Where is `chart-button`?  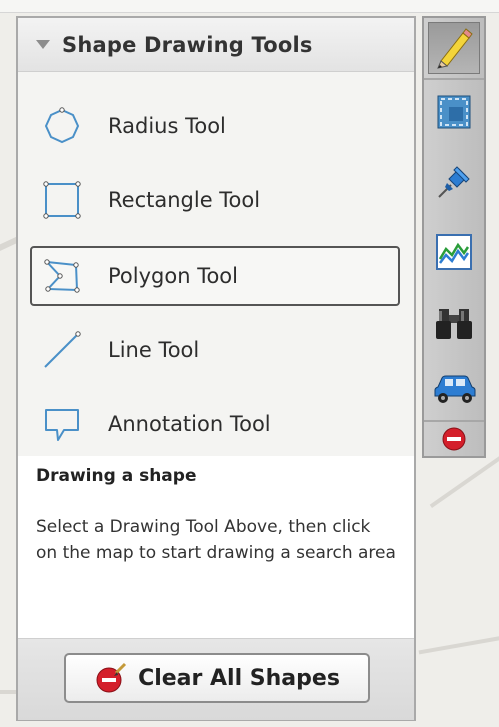
chart-button is located at coordinates (454, 252).